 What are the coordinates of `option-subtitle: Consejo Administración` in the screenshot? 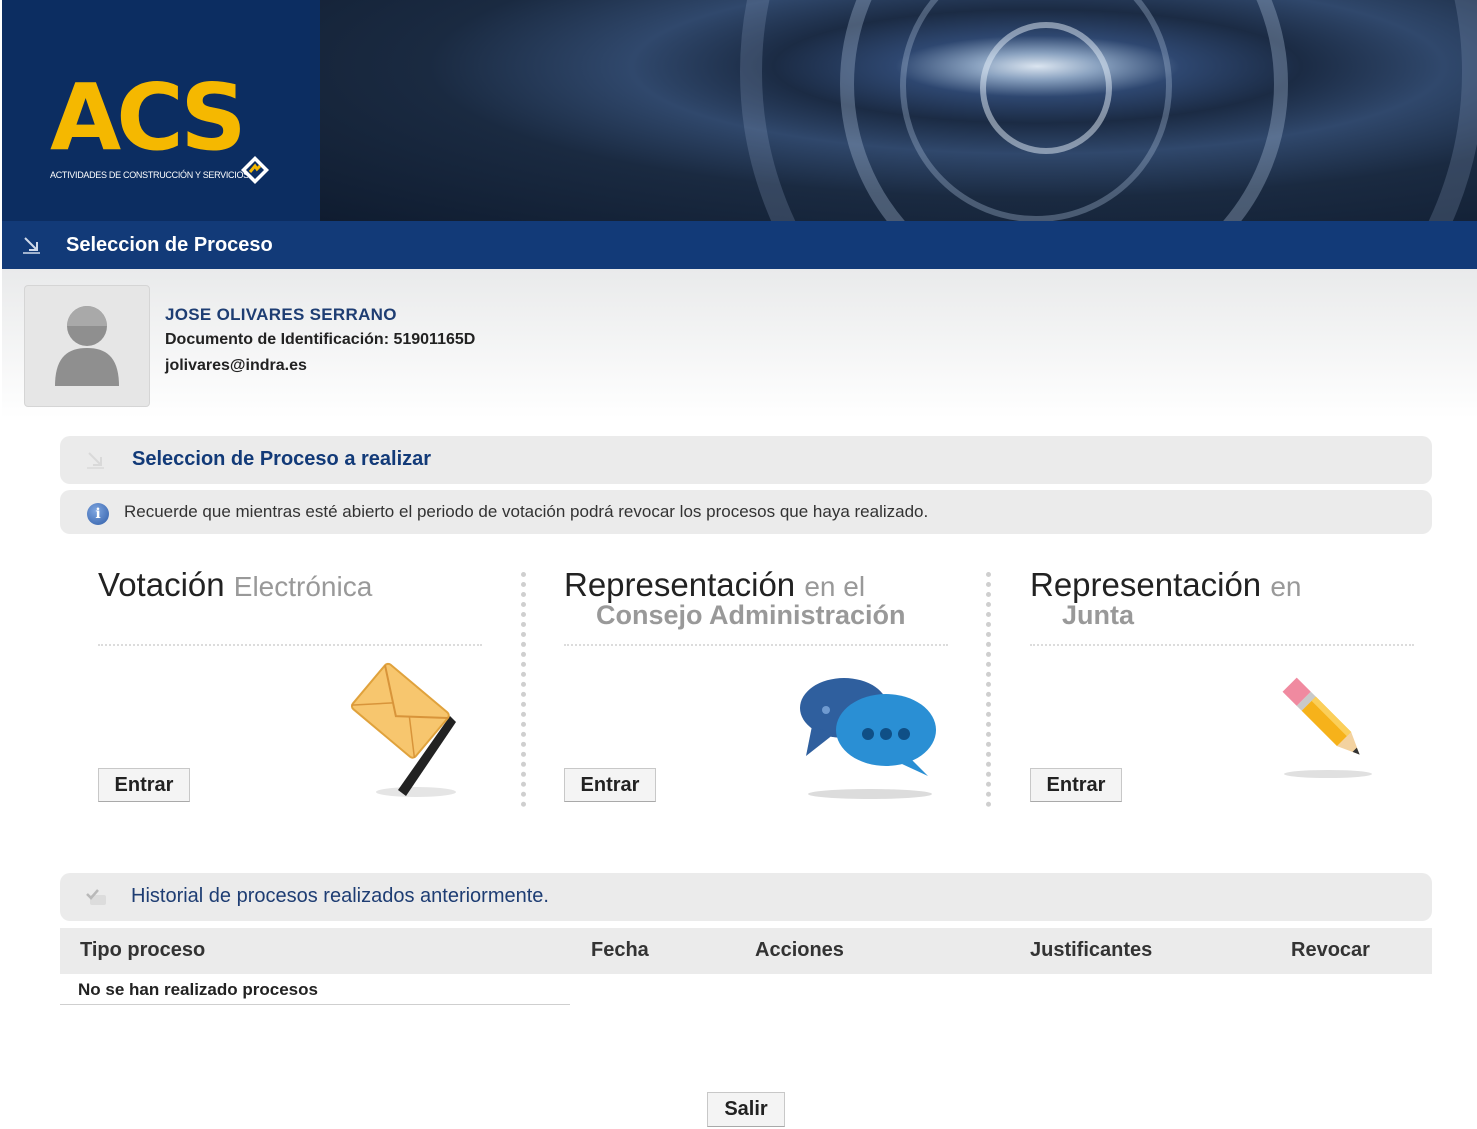 It's located at (751, 615).